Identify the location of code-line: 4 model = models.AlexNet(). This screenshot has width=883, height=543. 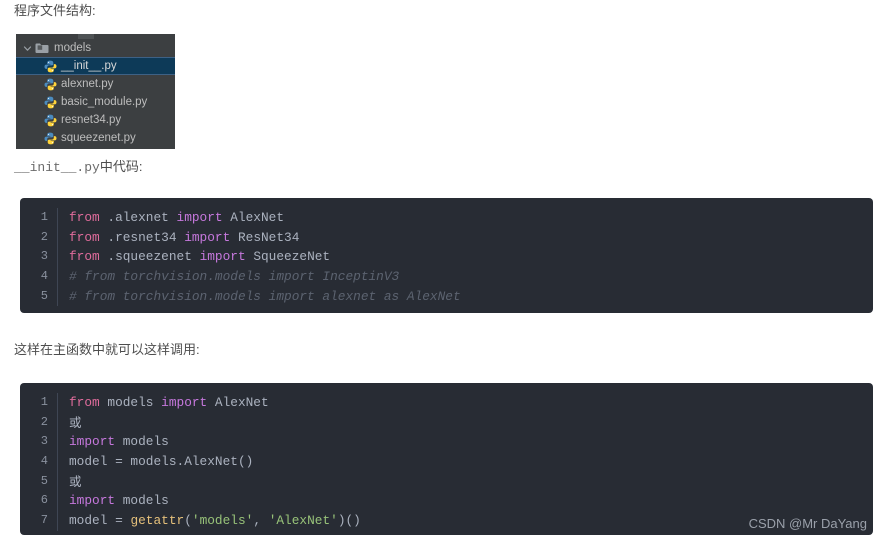
(446, 462).